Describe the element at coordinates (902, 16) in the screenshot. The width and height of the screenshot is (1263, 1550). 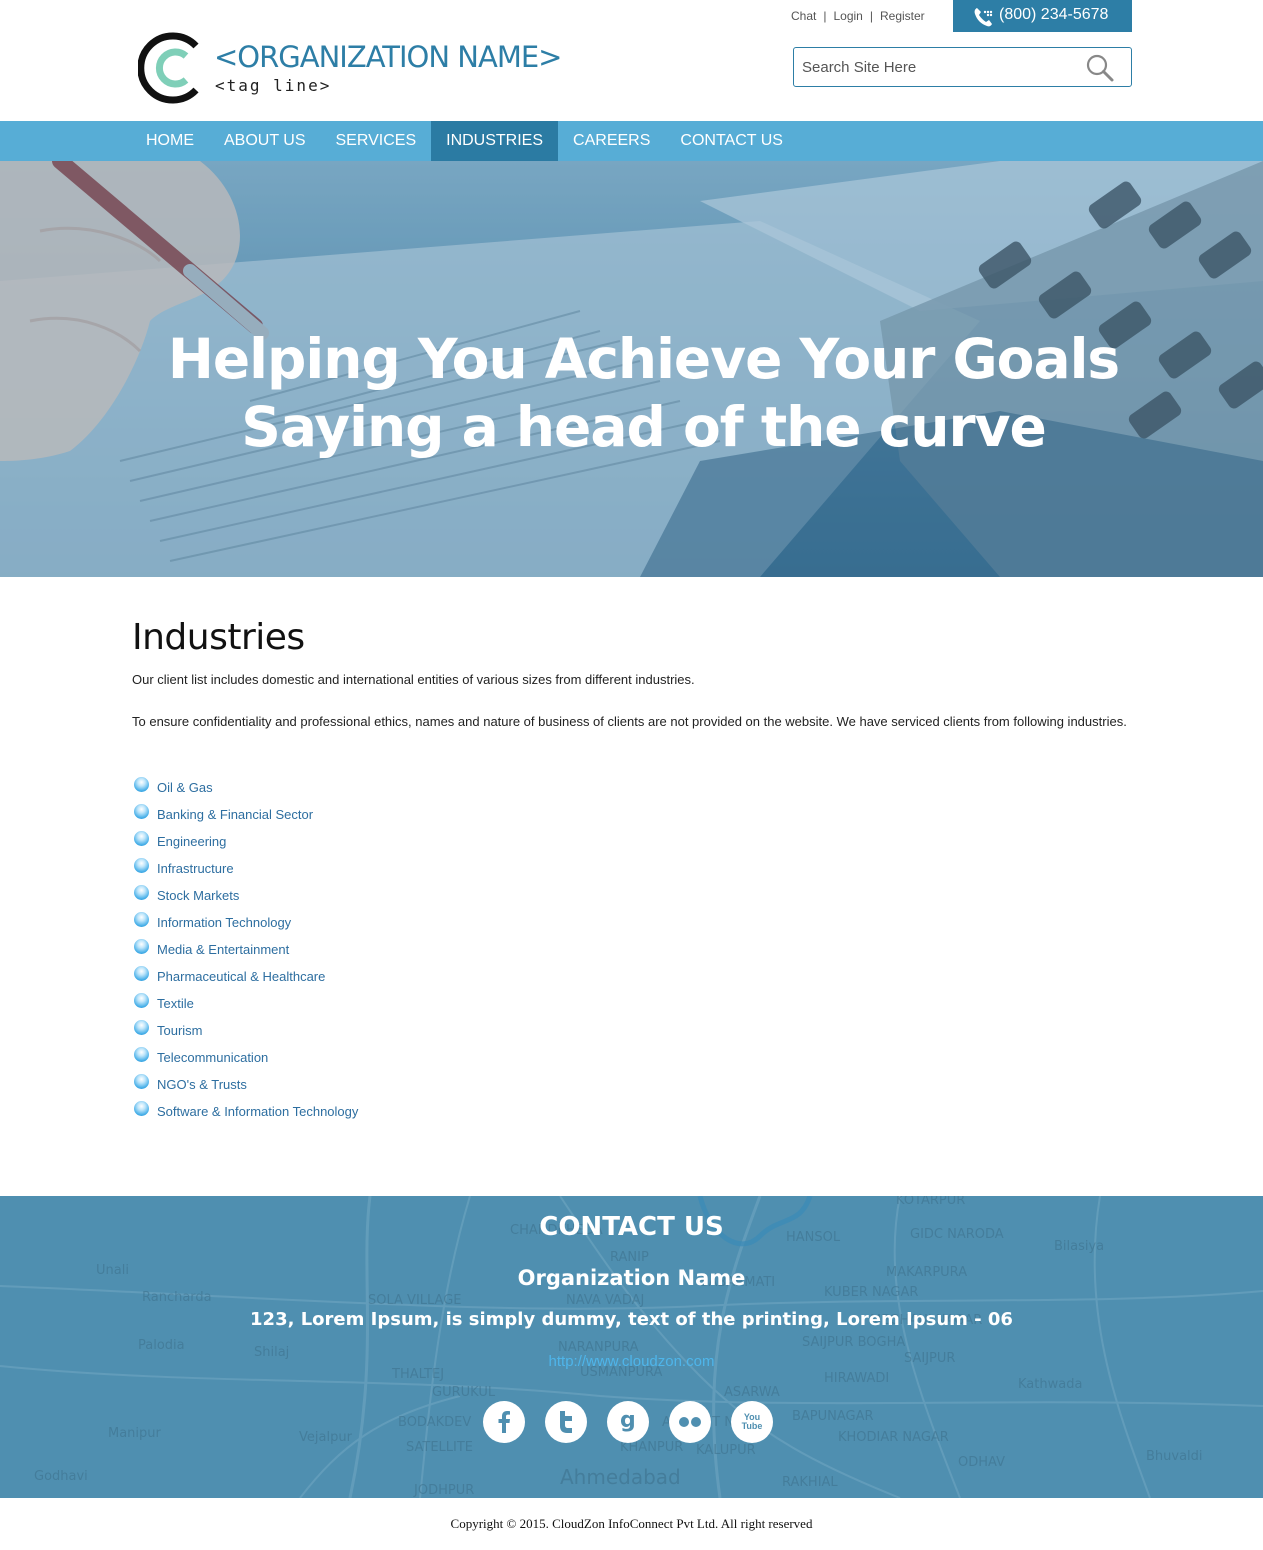
I see `register-link: Register` at that location.